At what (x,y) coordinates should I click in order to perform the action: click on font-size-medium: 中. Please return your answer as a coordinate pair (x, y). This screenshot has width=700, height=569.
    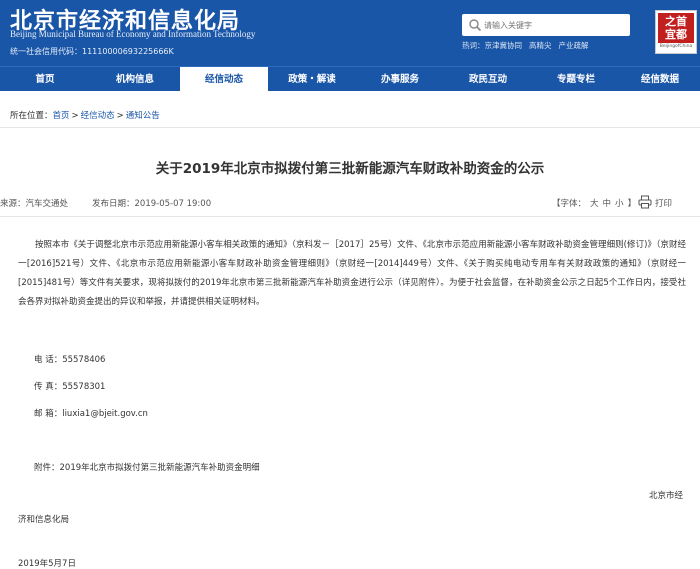
    Looking at the image, I should click on (607, 204).